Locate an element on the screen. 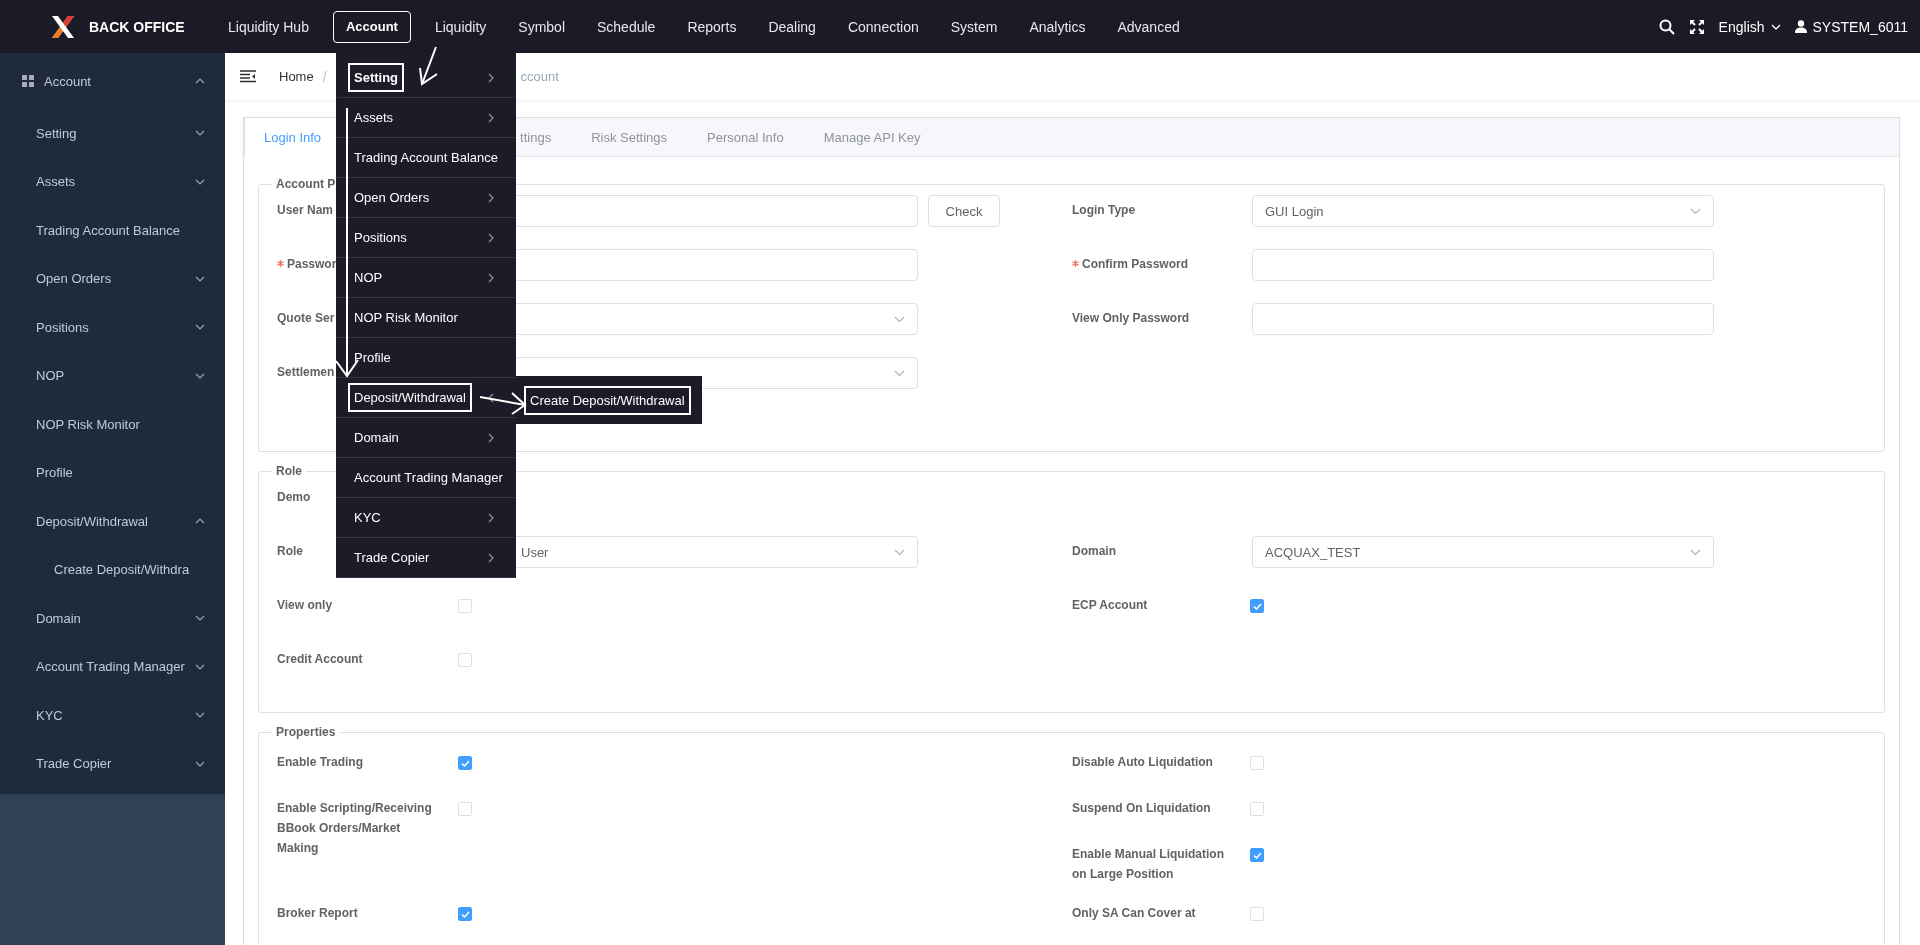 Image resolution: width=1920 pixels, height=945 pixels. user-name: SYSTEM_6011 is located at coordinates (1860, 26).